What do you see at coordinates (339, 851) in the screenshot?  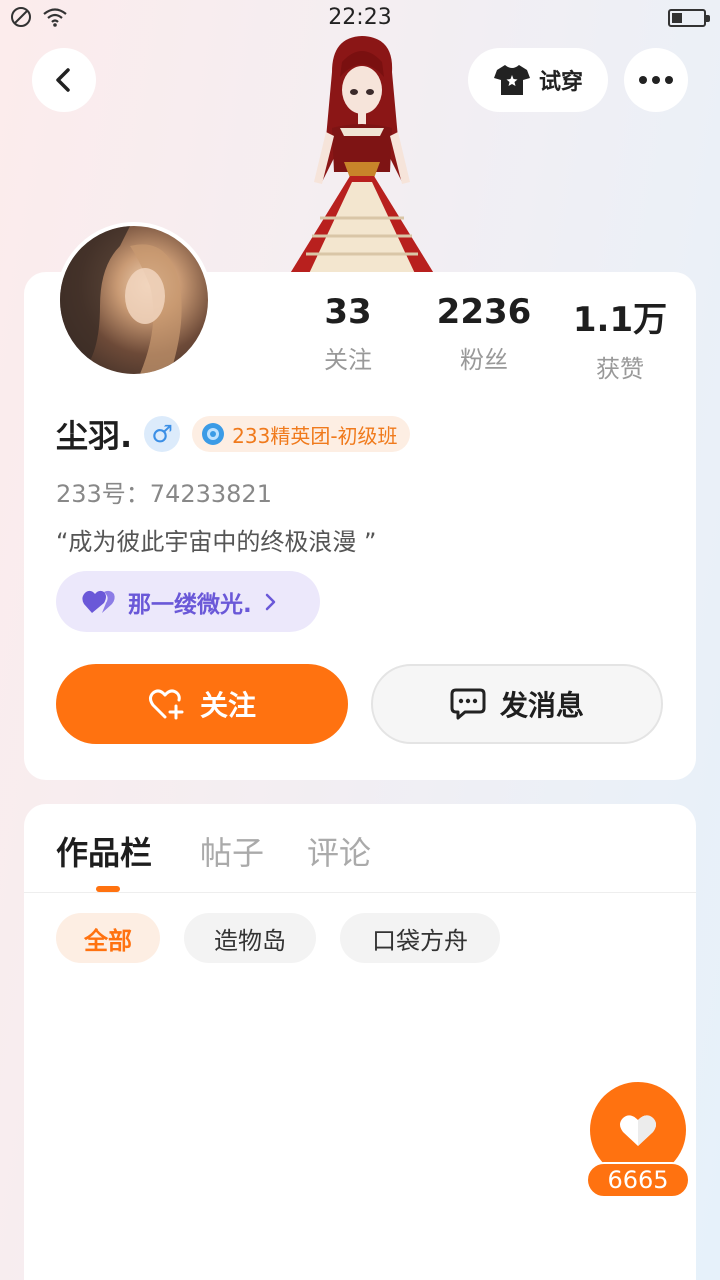 I see `tab-comments: 评论` at bounding box center [339, 851].